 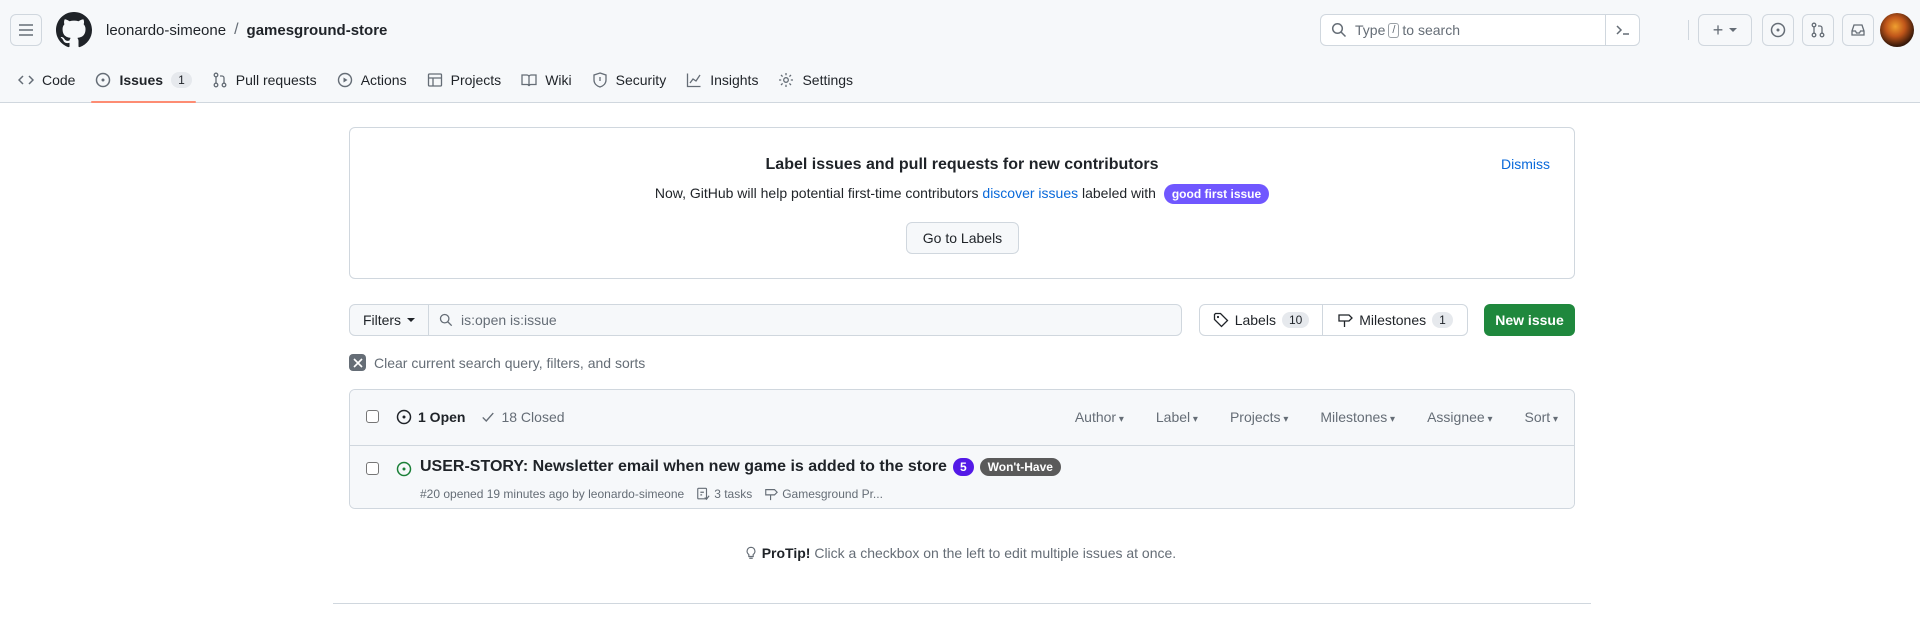 I want to click on dismiss-button: Dismiss, so click(x=1525, y=164).